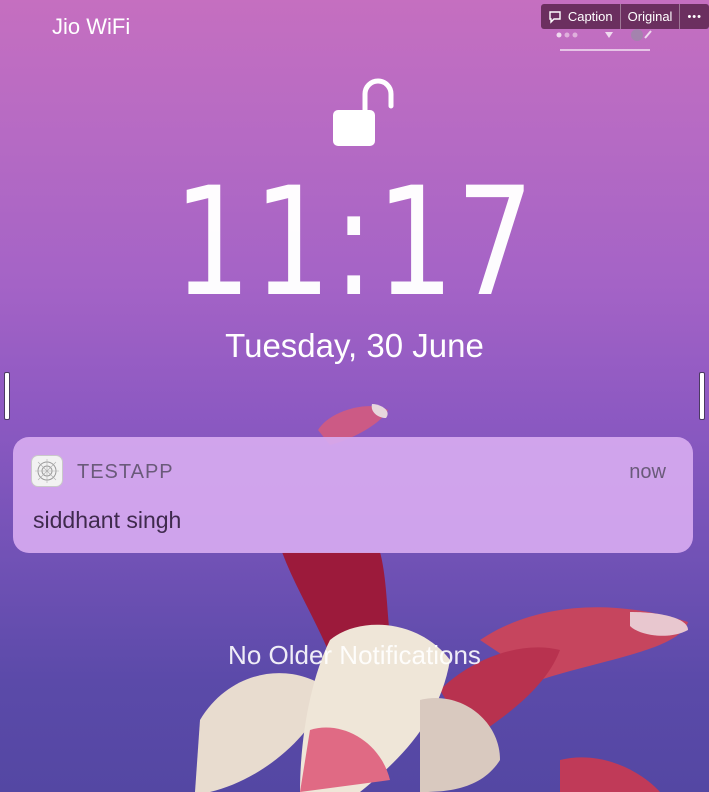 Image resolution: width=709 pixels, height=792 pixels. What do you see at coordinates (702, 396) in the screenshot?
I see `right-scroll-handle` at bounding box center [702, 396].